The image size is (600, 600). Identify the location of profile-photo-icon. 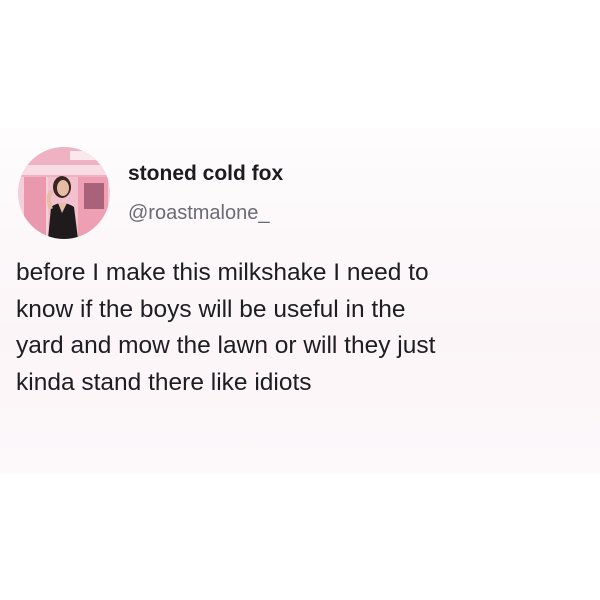
(64, 193).